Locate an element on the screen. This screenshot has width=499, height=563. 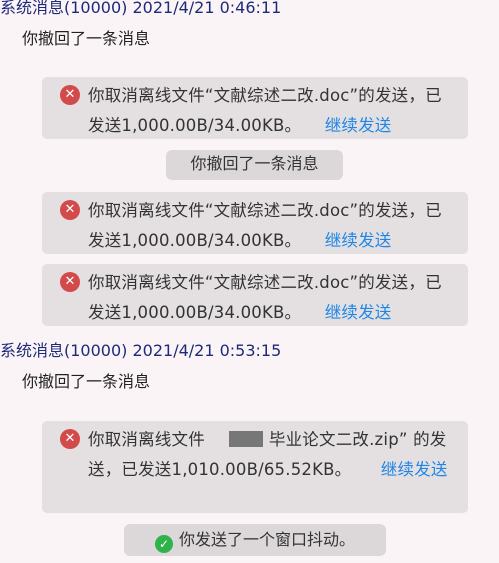
file-name: 毕业论文二改.zip” is located at coordinates (338, 439).